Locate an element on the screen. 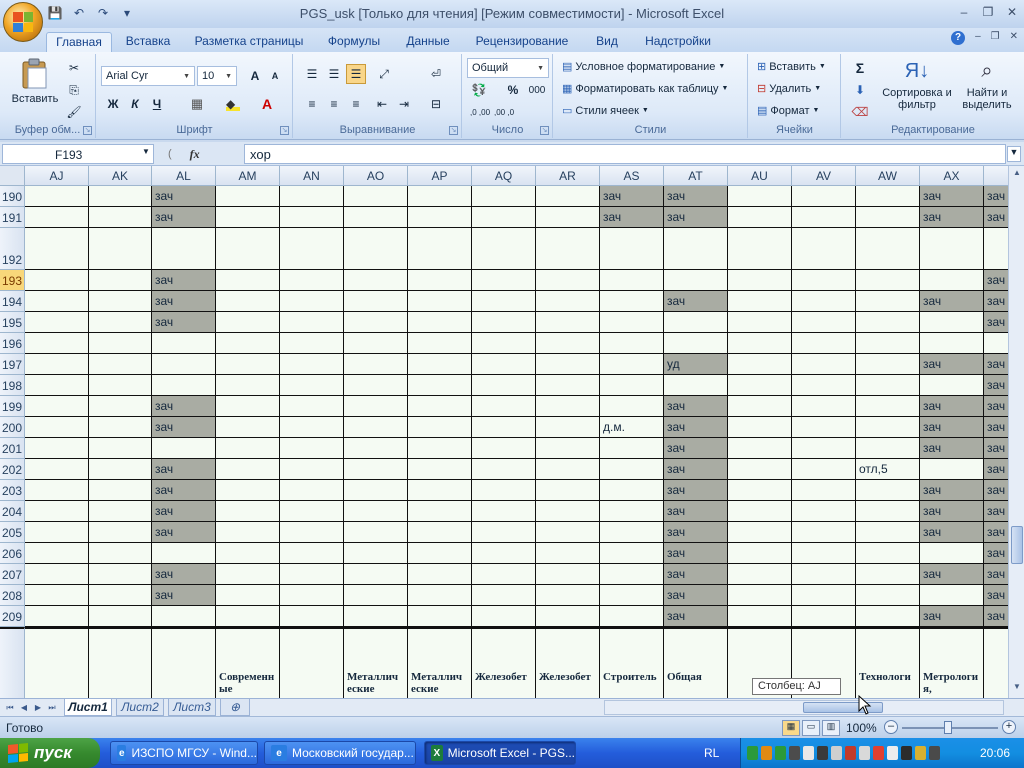  orientation-icon: ⤢ is located at coordinates (384, 74).